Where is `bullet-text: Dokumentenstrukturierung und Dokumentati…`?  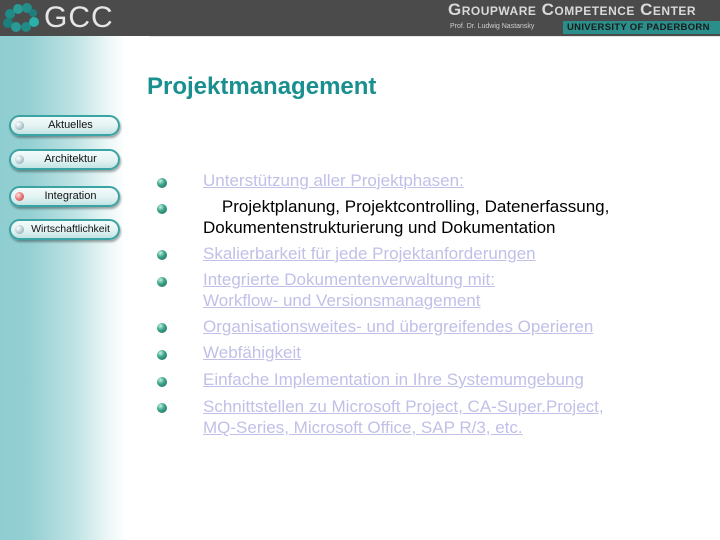 bullet-text: Dokumentenstrukturierung und Dokumentati… is located at coordinates (379, 227).